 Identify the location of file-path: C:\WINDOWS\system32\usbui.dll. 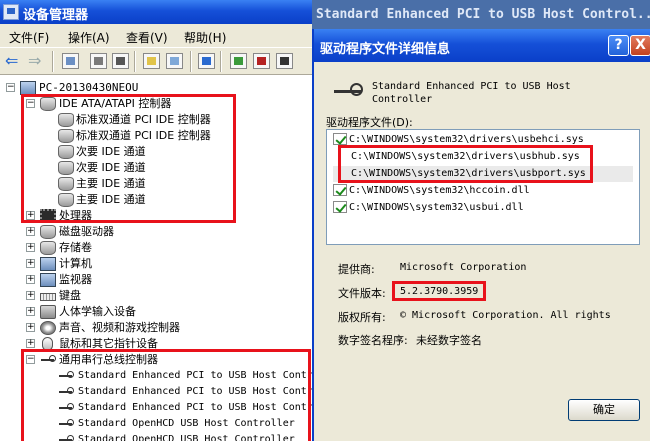
(436, 207).